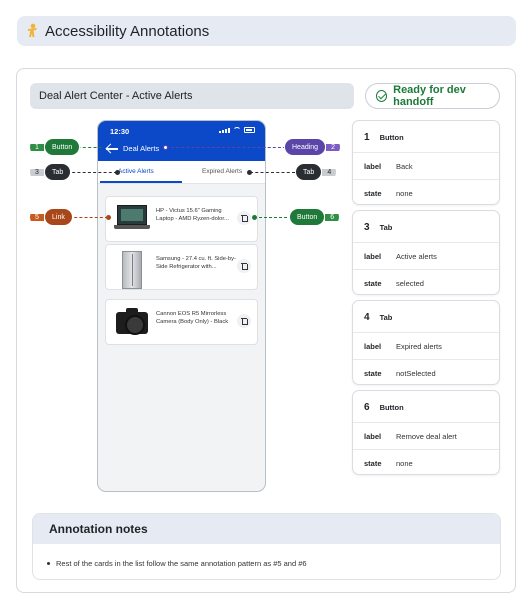 Image resolution: width=532 pixels, height=612 pixels. I want to click on annotation-value: notSelected, so click(416, 373).